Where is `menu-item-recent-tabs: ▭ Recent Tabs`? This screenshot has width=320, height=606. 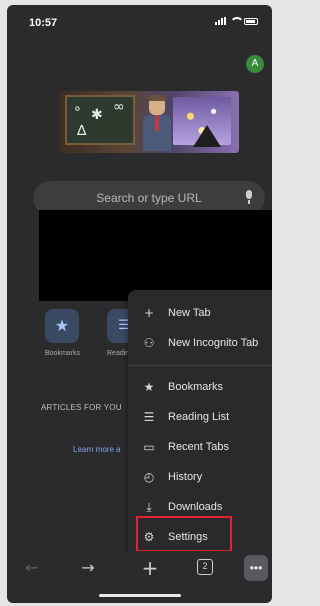
menu-item-recent-tabs: ▭ Recent Tabs is located at coordinates (200, 447).